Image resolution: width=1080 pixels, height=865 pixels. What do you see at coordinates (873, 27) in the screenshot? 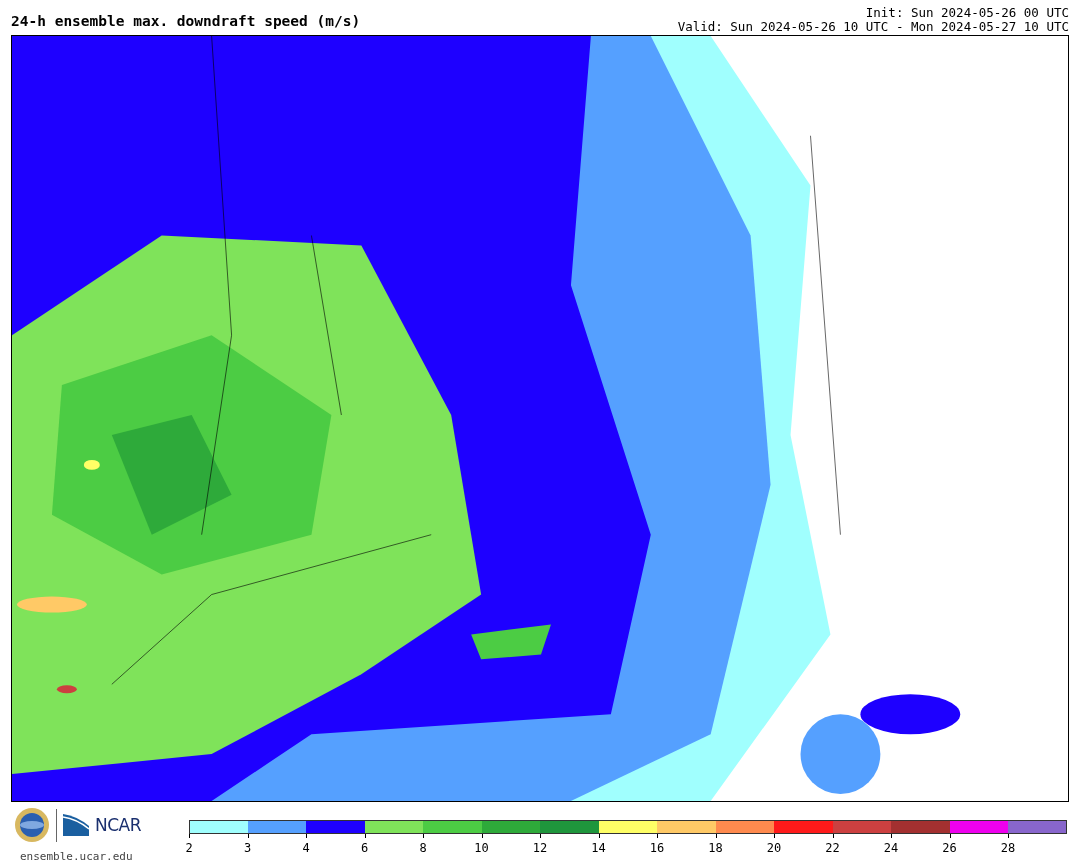
I see `valid-time: Valid: Sun 2024-05-26 10 UTC - Mon 2024-05-27 10 UTC` at bounding box center [873, 27].